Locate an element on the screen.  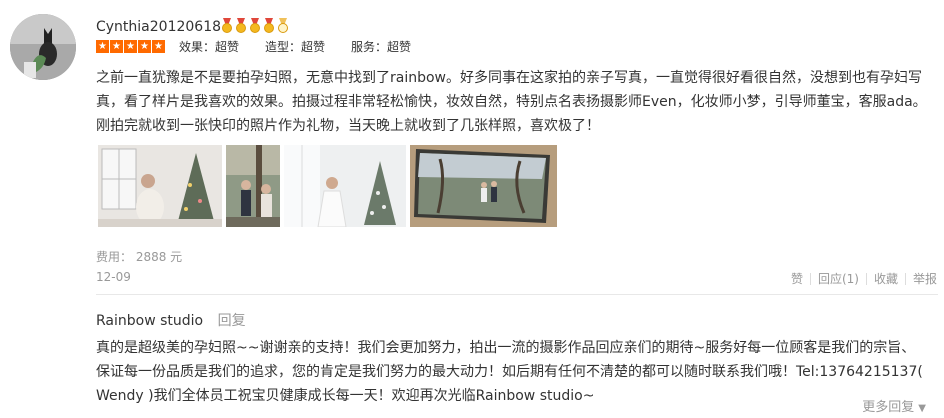
subscore-effect: 效果：超赞 is located at coordinates (209, 47).